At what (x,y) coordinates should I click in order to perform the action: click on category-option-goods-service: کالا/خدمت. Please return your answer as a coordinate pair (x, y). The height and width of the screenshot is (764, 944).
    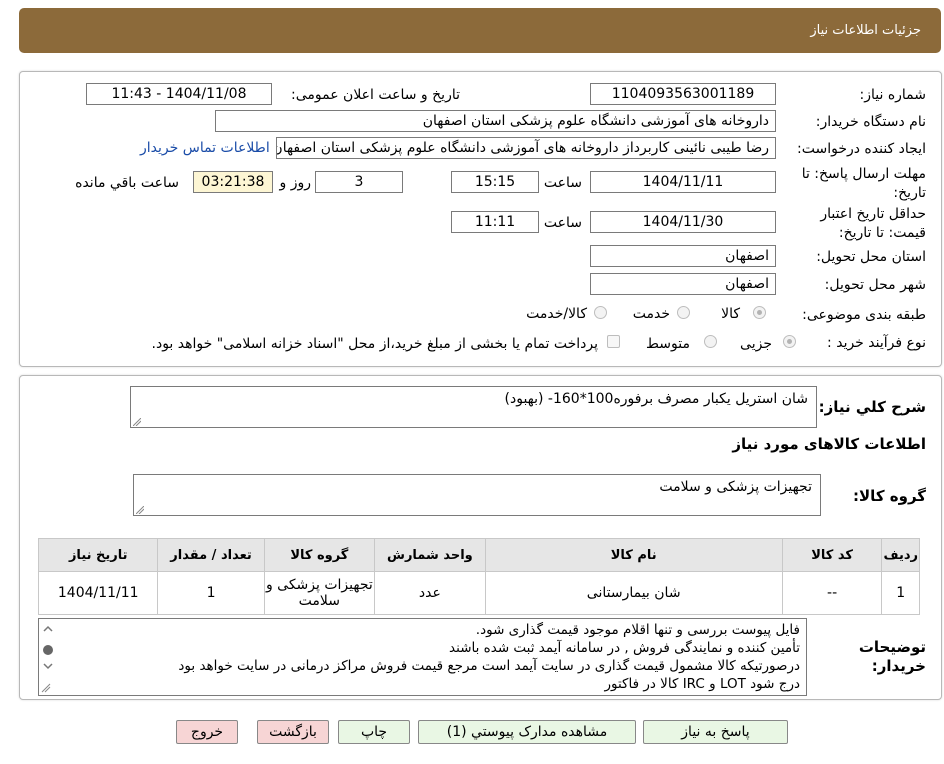
    Looking at the image, I should click on (556, 314).